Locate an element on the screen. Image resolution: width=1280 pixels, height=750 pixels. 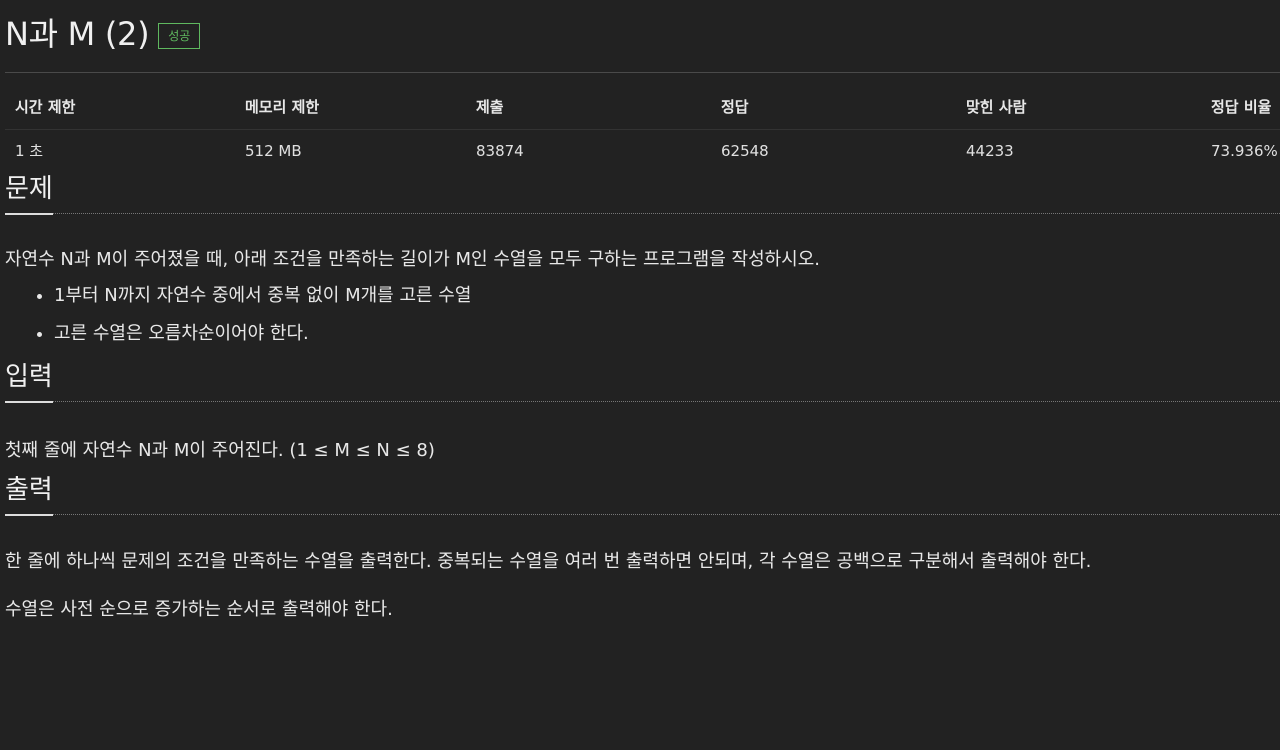
header-accept-ratio: 정답 비율 is located at coordinates (1240, 113).